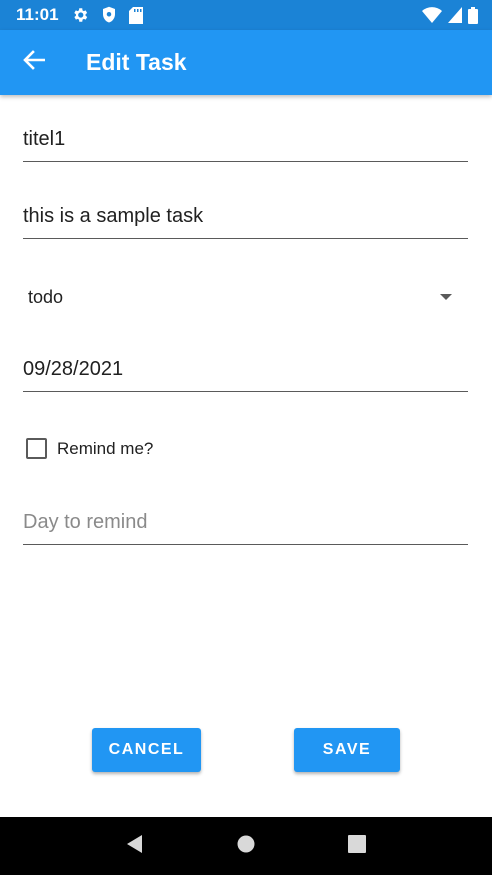 Image resolution: width=492 pixels, height=875 pixels. I want to click on page-title: Edit Task, so click(136, 62).